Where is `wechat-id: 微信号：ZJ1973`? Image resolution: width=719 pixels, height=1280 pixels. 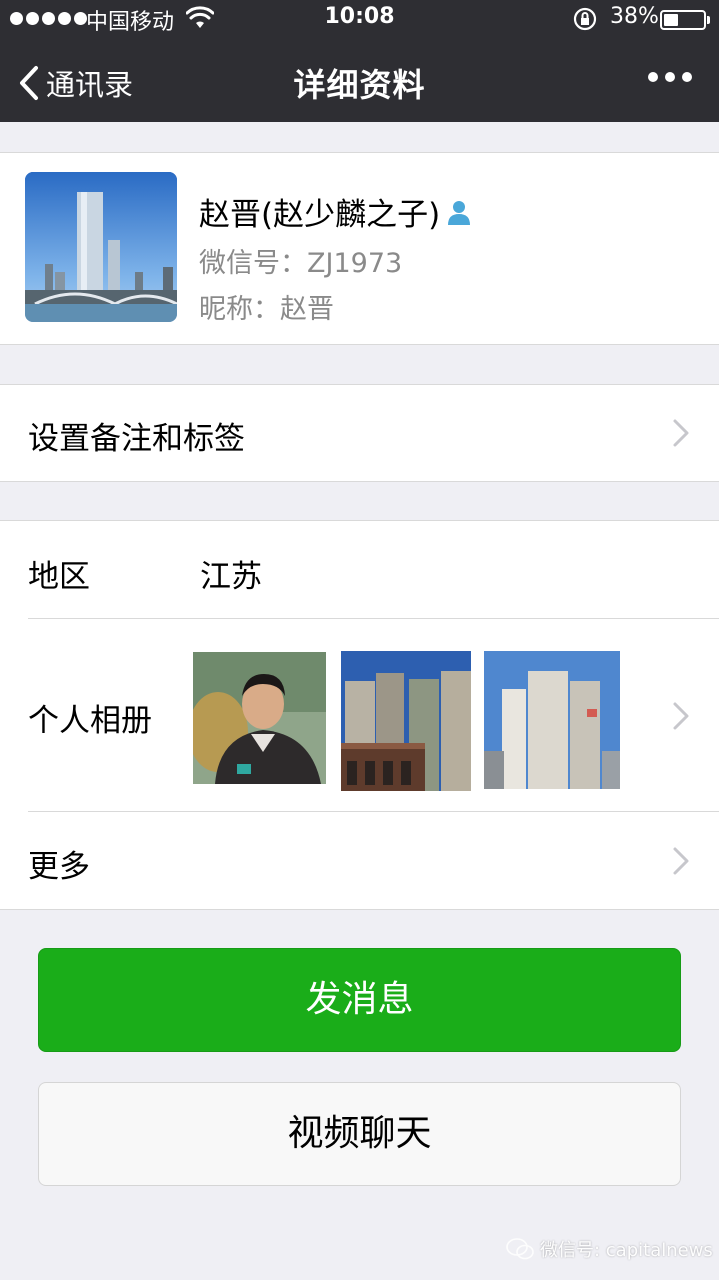
wechat-id: 微信号：ZJ1973 is located at coordinates (301, 263).